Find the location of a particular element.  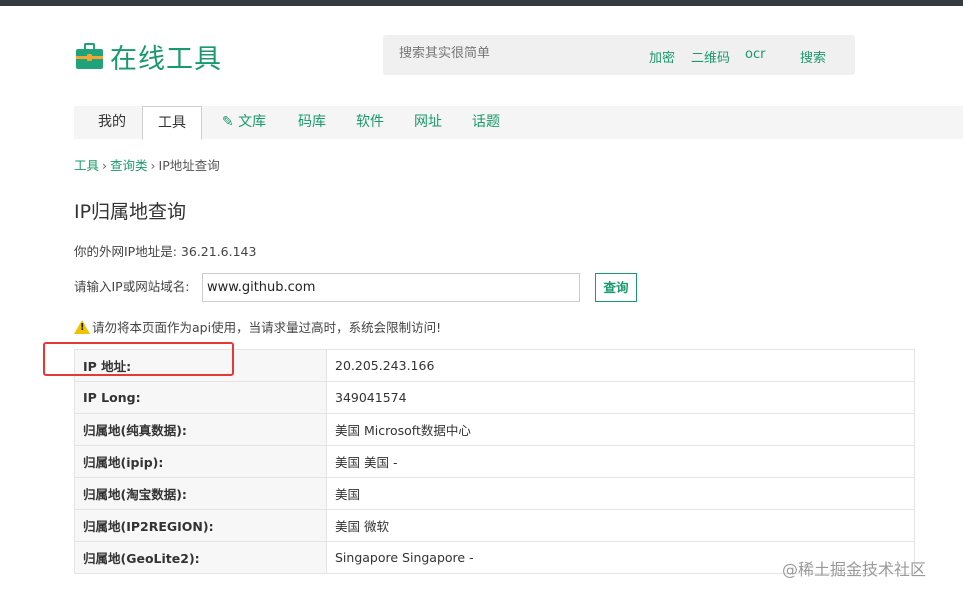

annotation-highlight-box is located at coordinates (138, 359).